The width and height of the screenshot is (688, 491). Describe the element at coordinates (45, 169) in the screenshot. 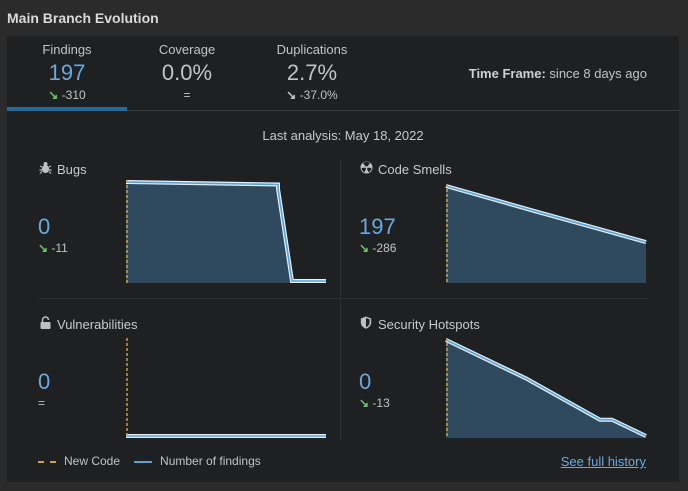

I see `bug-icon` at that location.